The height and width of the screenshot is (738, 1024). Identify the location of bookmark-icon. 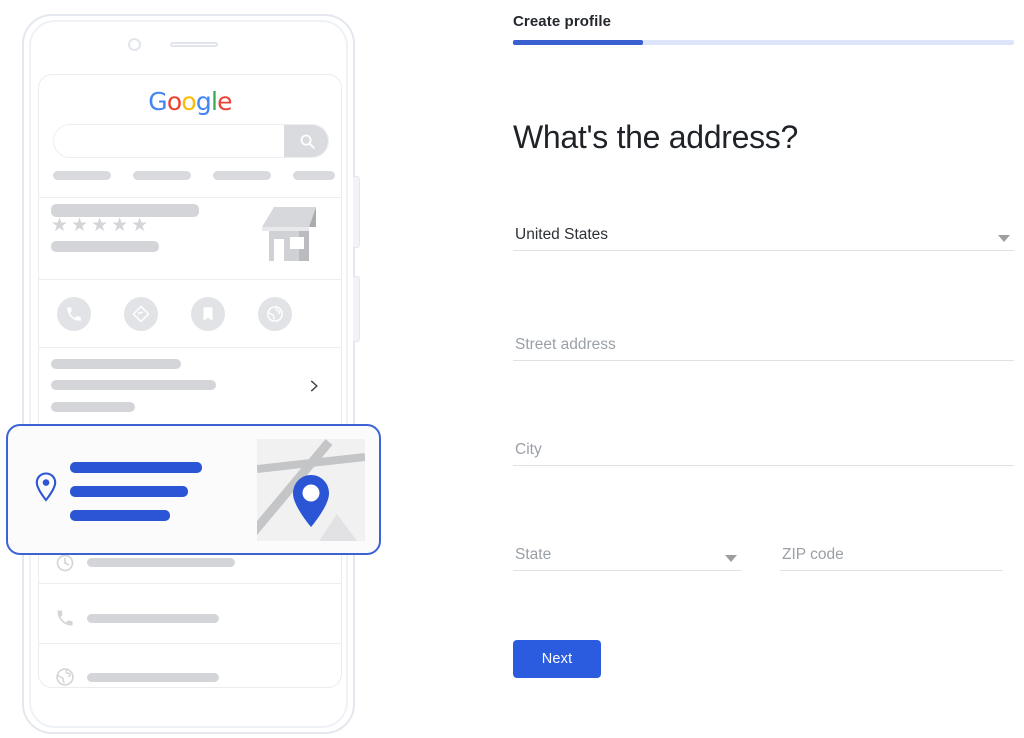
(208, 314).